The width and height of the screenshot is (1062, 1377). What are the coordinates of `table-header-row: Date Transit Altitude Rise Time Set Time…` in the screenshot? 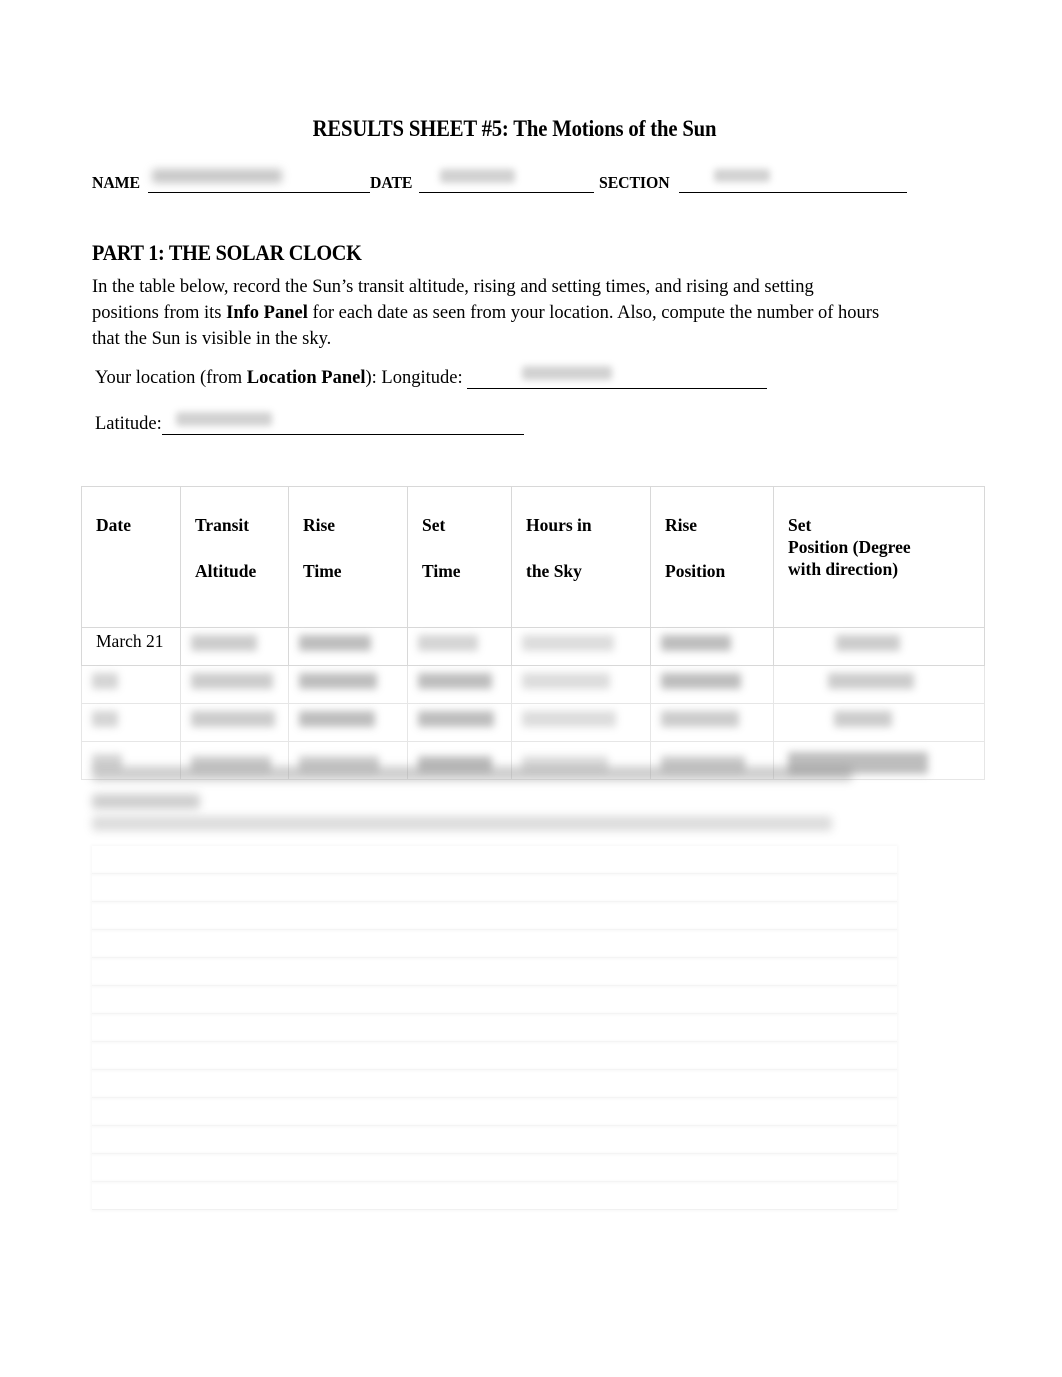 It's located at (533, 557).